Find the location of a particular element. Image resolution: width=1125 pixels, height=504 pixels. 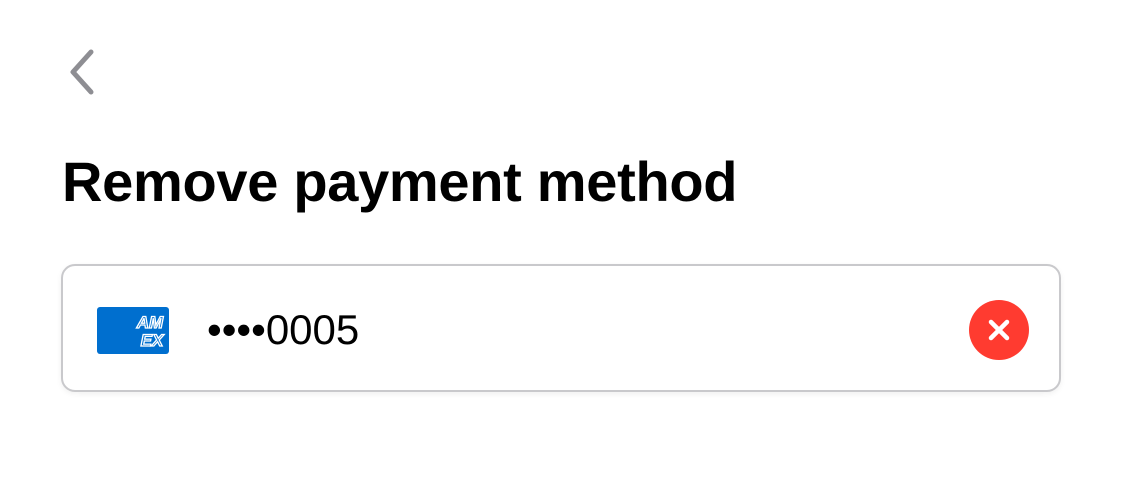

remove-payment-method-button is located at coordinates (999, 330).